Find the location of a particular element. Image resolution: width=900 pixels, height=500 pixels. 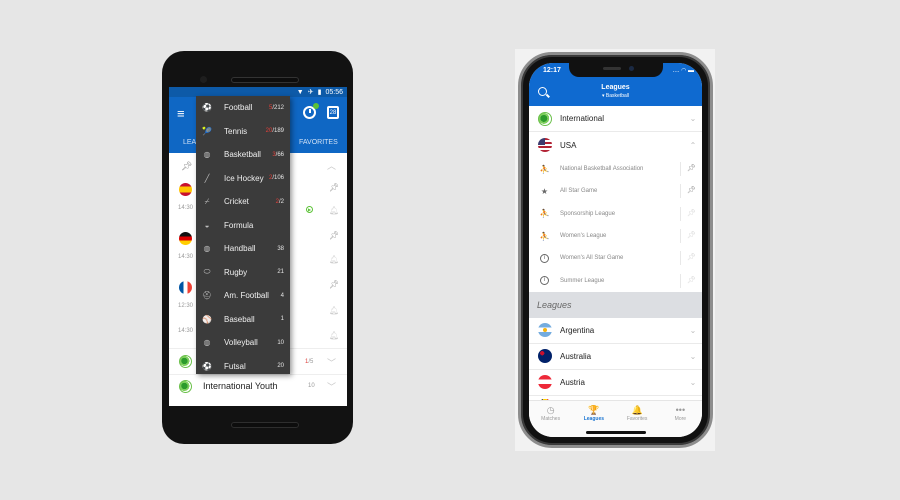

rugby-icon: ⬭ is located at coordinates (207, 272).